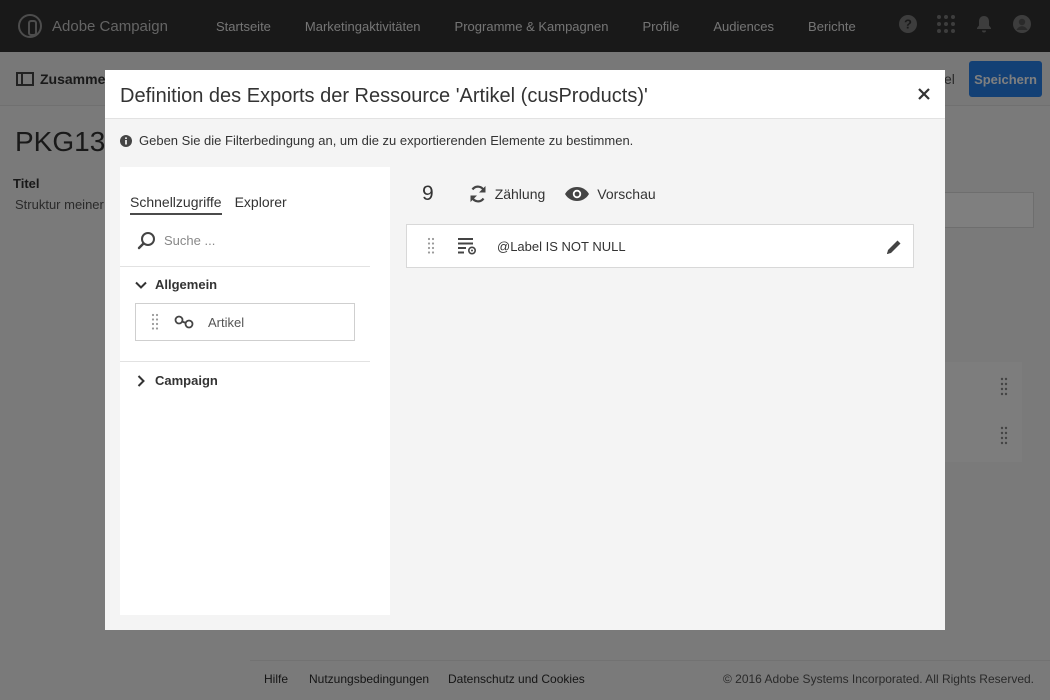 This screenshot has height=700, width=1050. What do you see at coordinates (561, 246) in the screenshot?
I see `rule-expression: @Label IS NOT NULL` at bounding box center [561, 246].